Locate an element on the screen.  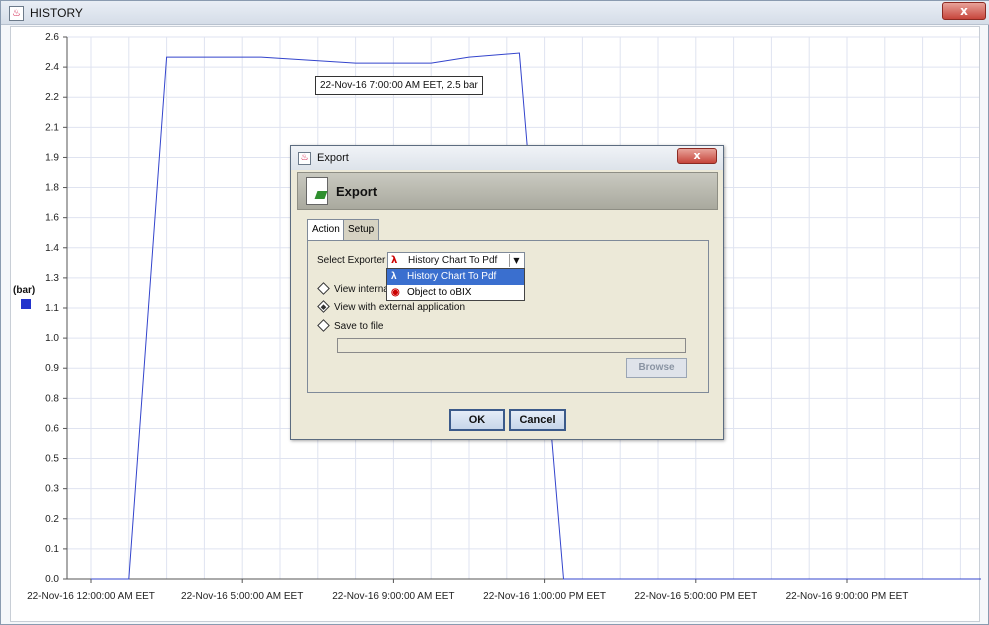
radio-save-to-file-label: Save to file is located at coordinates (359, 326).